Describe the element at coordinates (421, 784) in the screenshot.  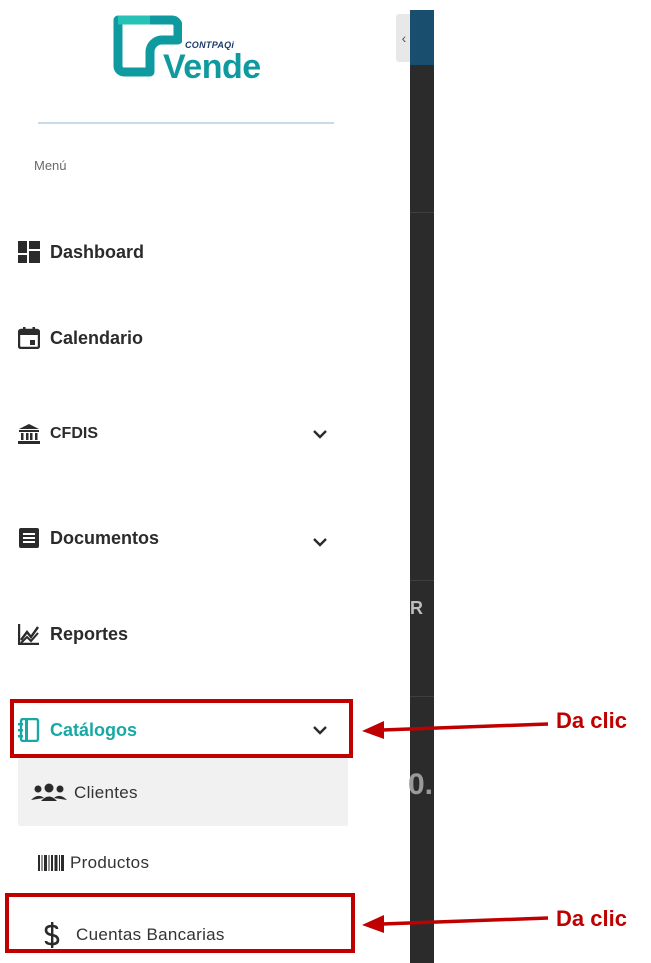
I see `background-number-fragment: 0.` at that location.